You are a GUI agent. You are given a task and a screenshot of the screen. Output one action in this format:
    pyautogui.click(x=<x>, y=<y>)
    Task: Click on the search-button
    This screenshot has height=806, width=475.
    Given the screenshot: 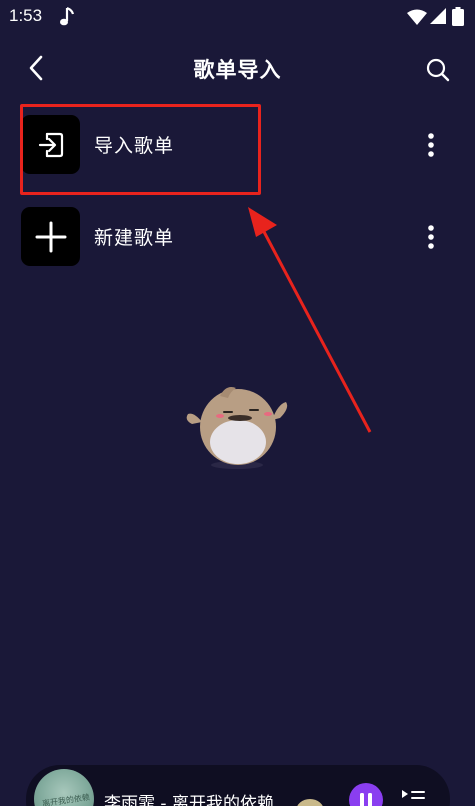 What is the action you would take?
    pyautogui.click(x=438, y=70)
    